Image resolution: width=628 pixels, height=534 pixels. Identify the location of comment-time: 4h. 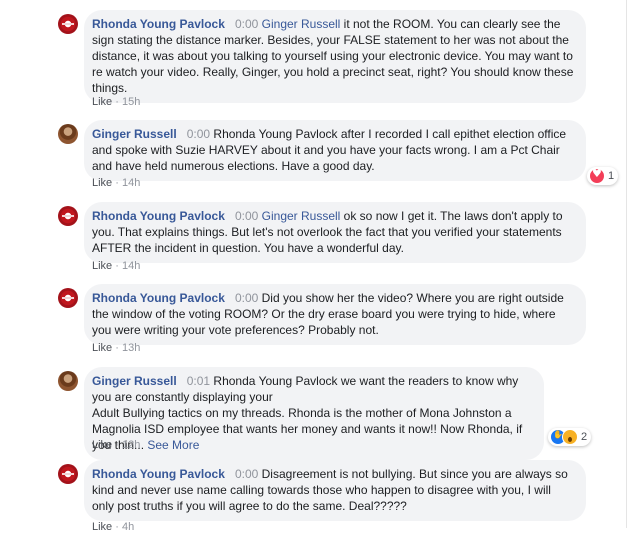
(128, 527).